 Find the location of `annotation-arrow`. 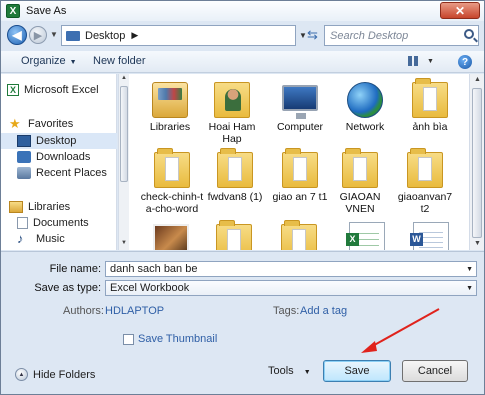

annotation-arrow is located at coordinates (400, 330).